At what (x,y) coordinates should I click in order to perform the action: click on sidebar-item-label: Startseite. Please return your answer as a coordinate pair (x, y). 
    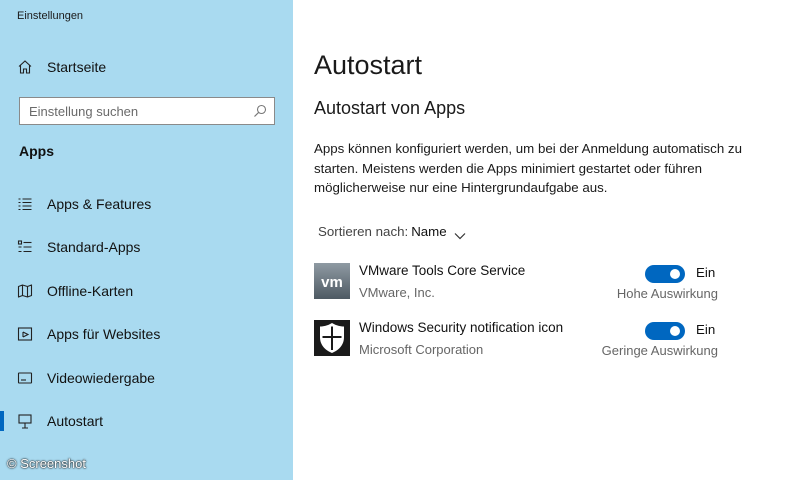
    Looking at the image, I should click on (77, 67).